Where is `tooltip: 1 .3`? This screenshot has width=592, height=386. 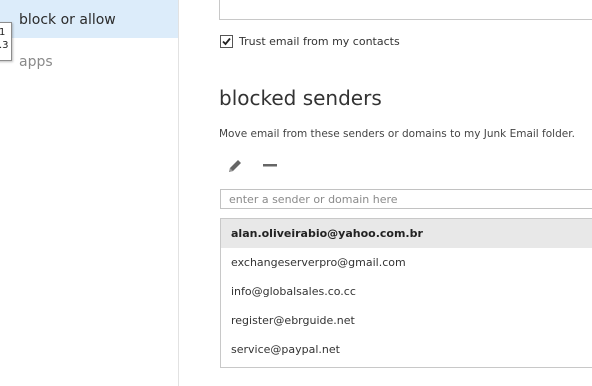
tooltip: 1 .3 is located at coordinates (6, 41).